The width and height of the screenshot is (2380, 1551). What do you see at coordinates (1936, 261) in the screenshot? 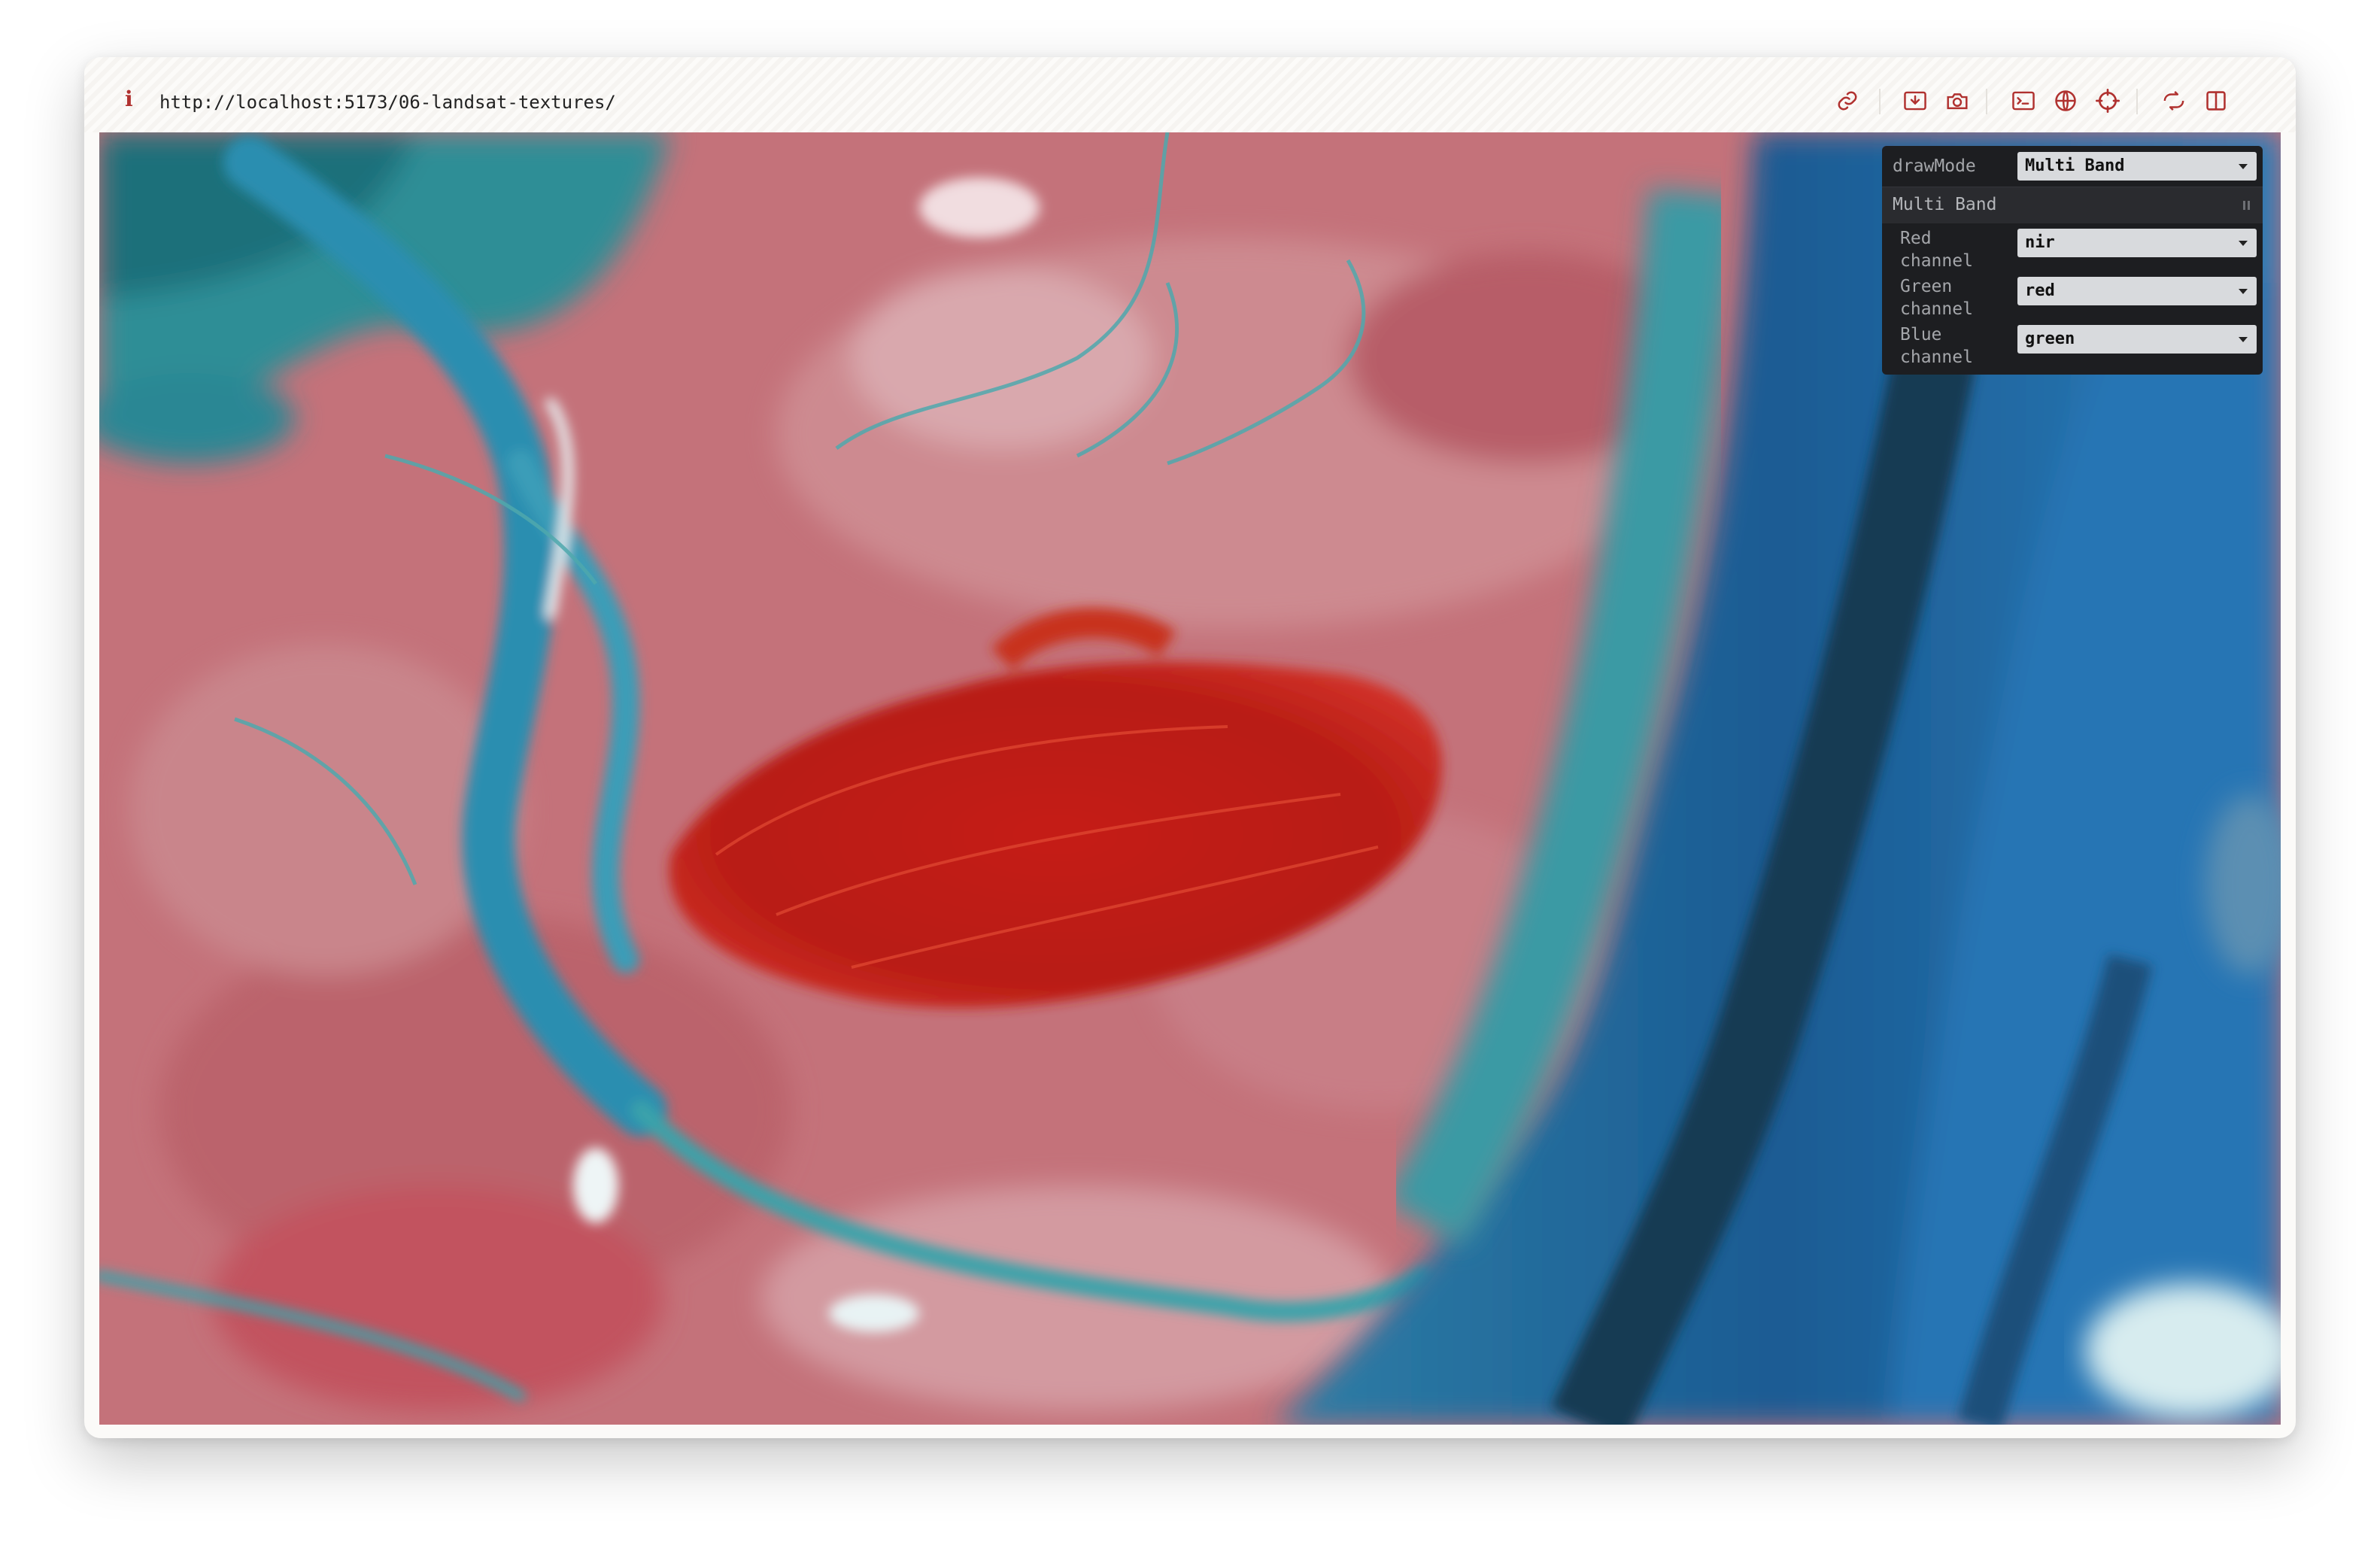
I see `red-channel-label-line2: channel` at bounding box center [1936, 261].